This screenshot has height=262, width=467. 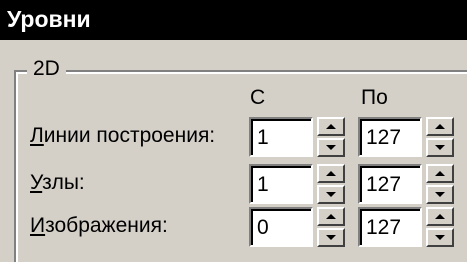 I want to click on images-from-input, so click(x=282, y=228).